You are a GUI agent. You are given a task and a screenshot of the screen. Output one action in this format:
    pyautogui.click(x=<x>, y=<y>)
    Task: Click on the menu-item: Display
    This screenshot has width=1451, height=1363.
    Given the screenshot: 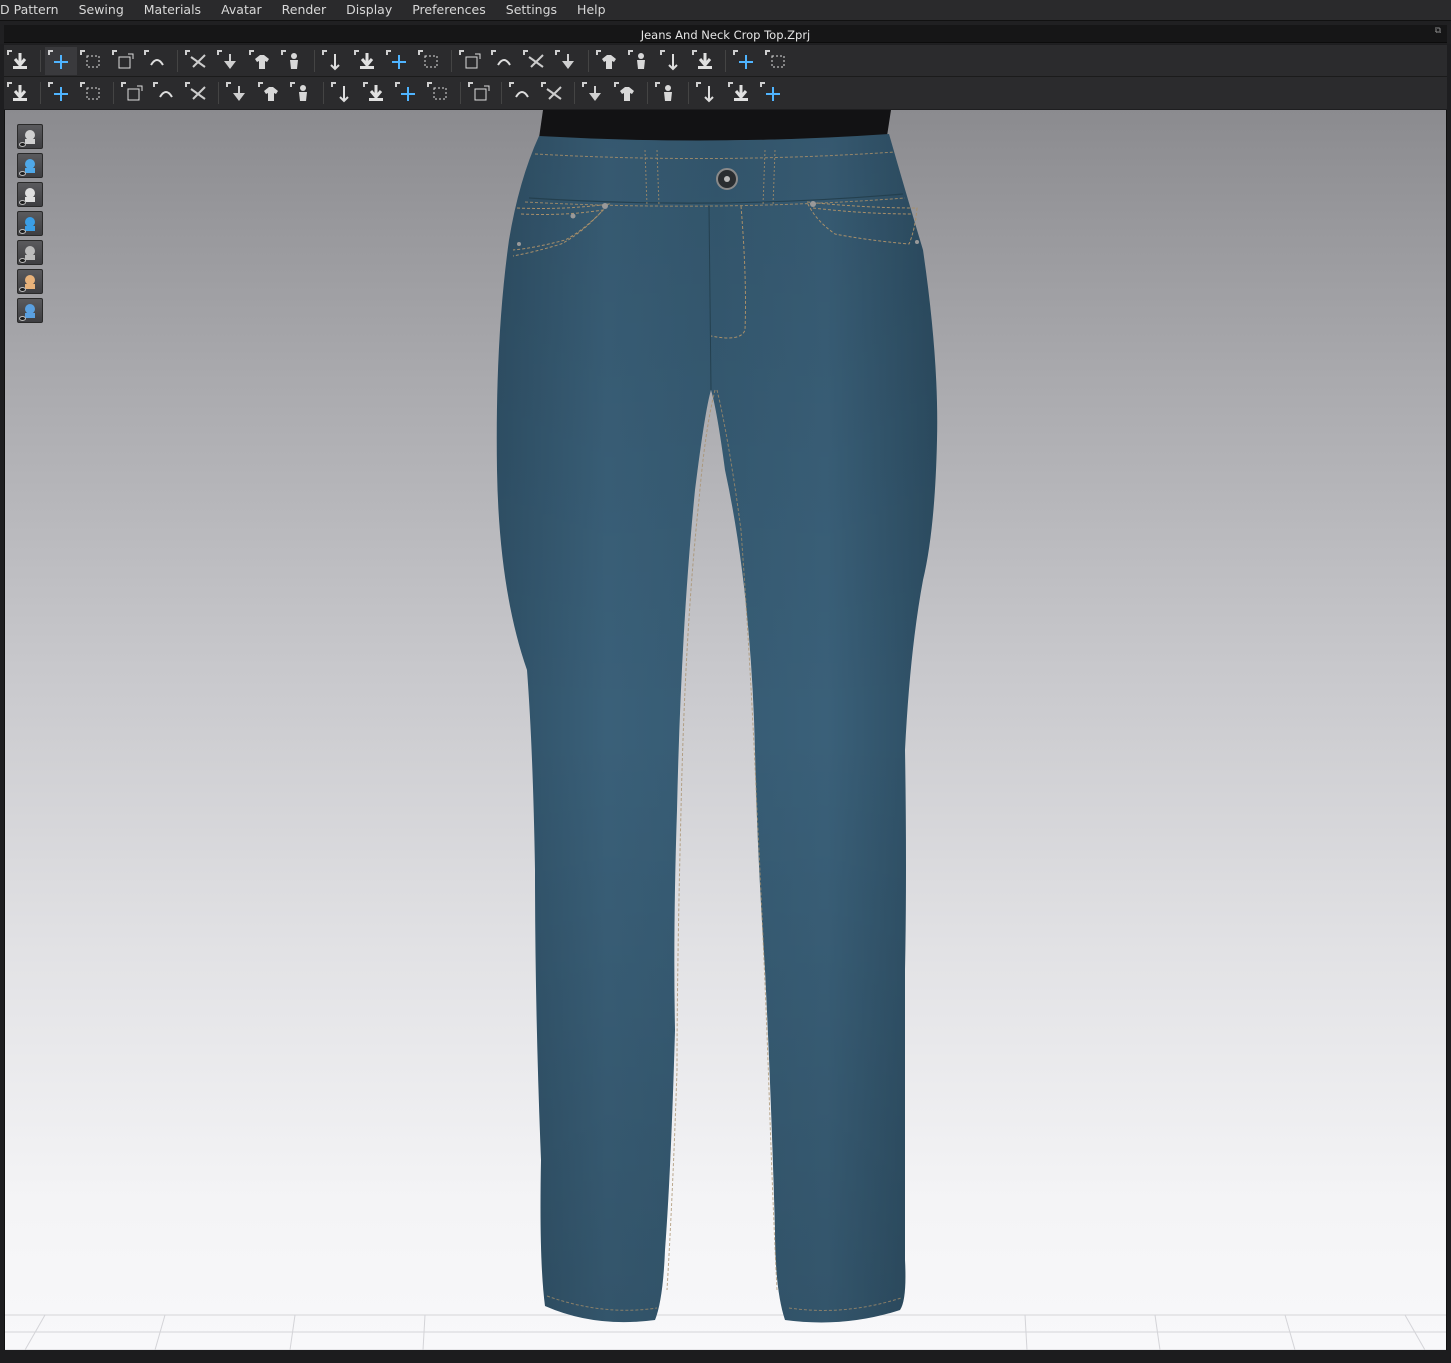 What is the action you would take?
    pyautogui.click(x=369, y=10)
    